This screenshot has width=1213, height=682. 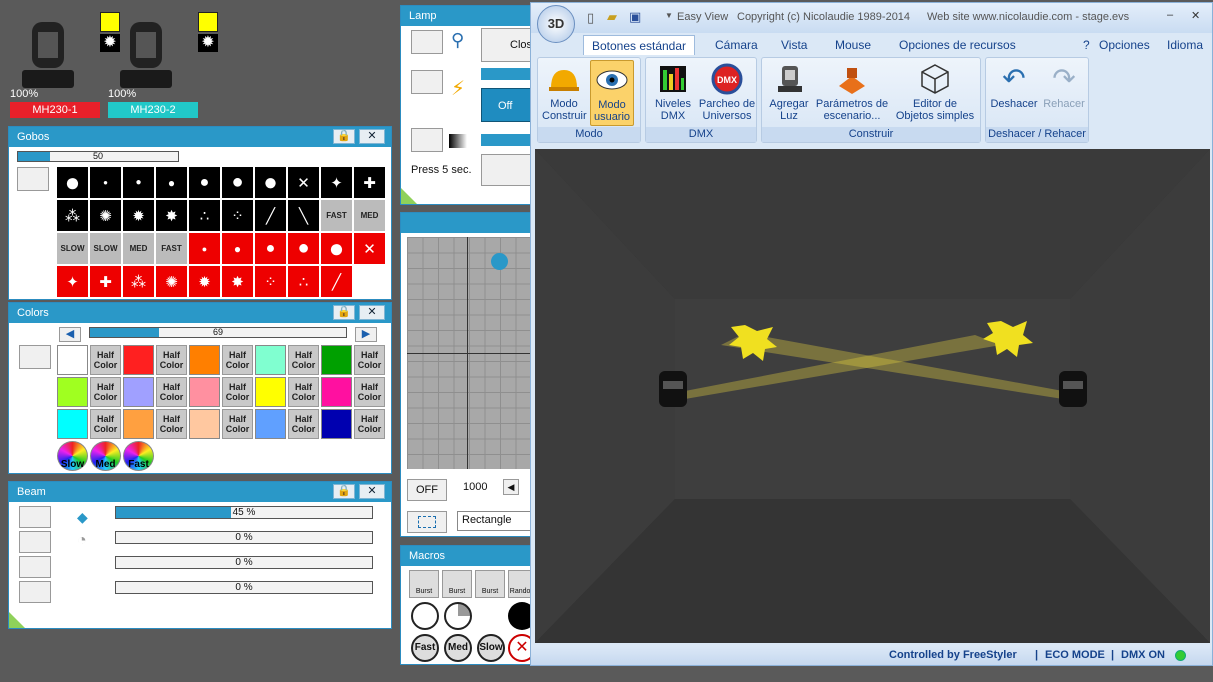 What do you see at coordinates (72, 456) in the screenshot?
I see `color-wheel-slow-button: Slow` at bounding box center [72, 456].